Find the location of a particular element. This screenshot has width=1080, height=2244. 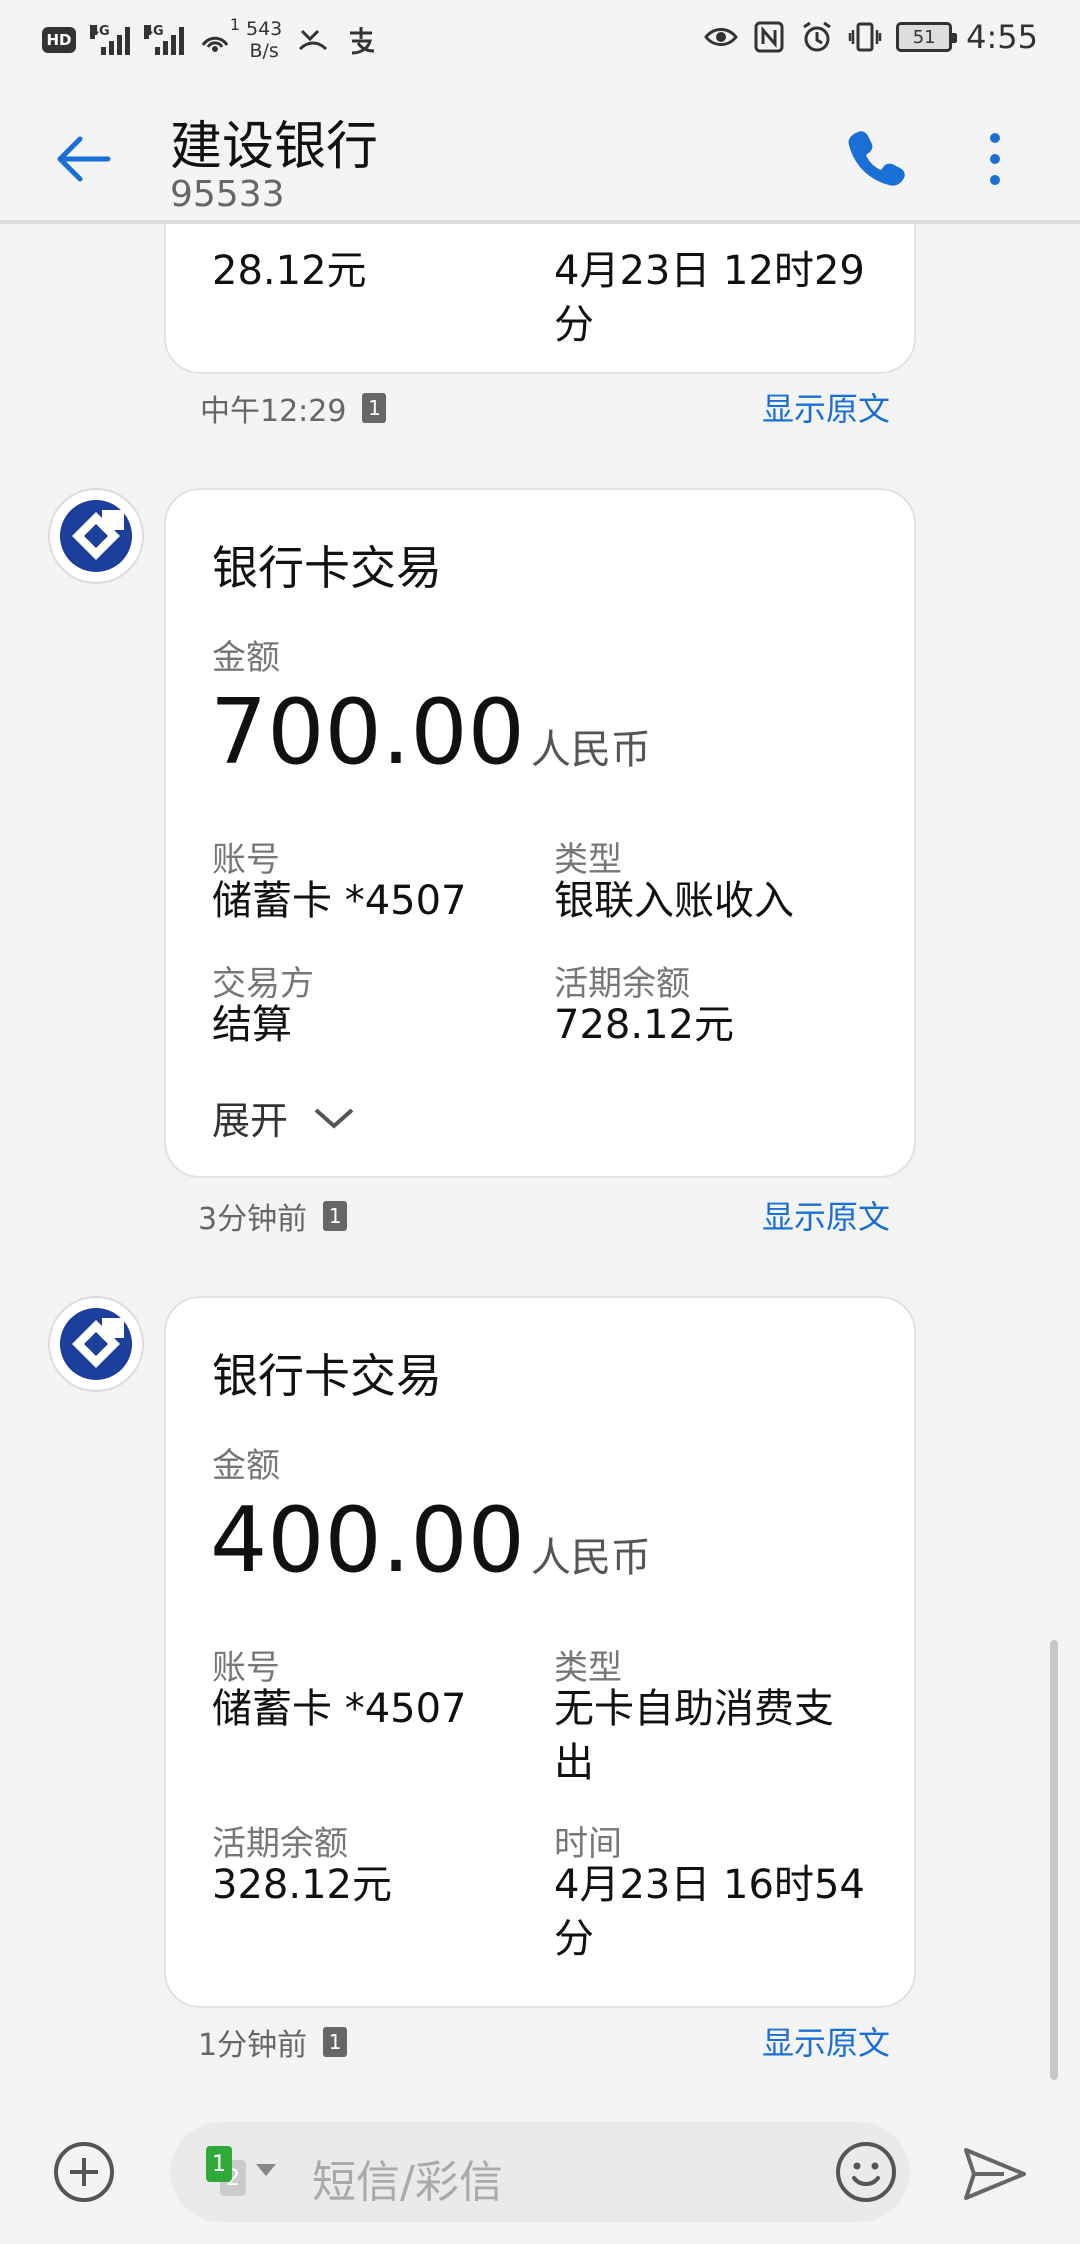

signal-strength-icon: 4G is located at coordinates (110, 40).